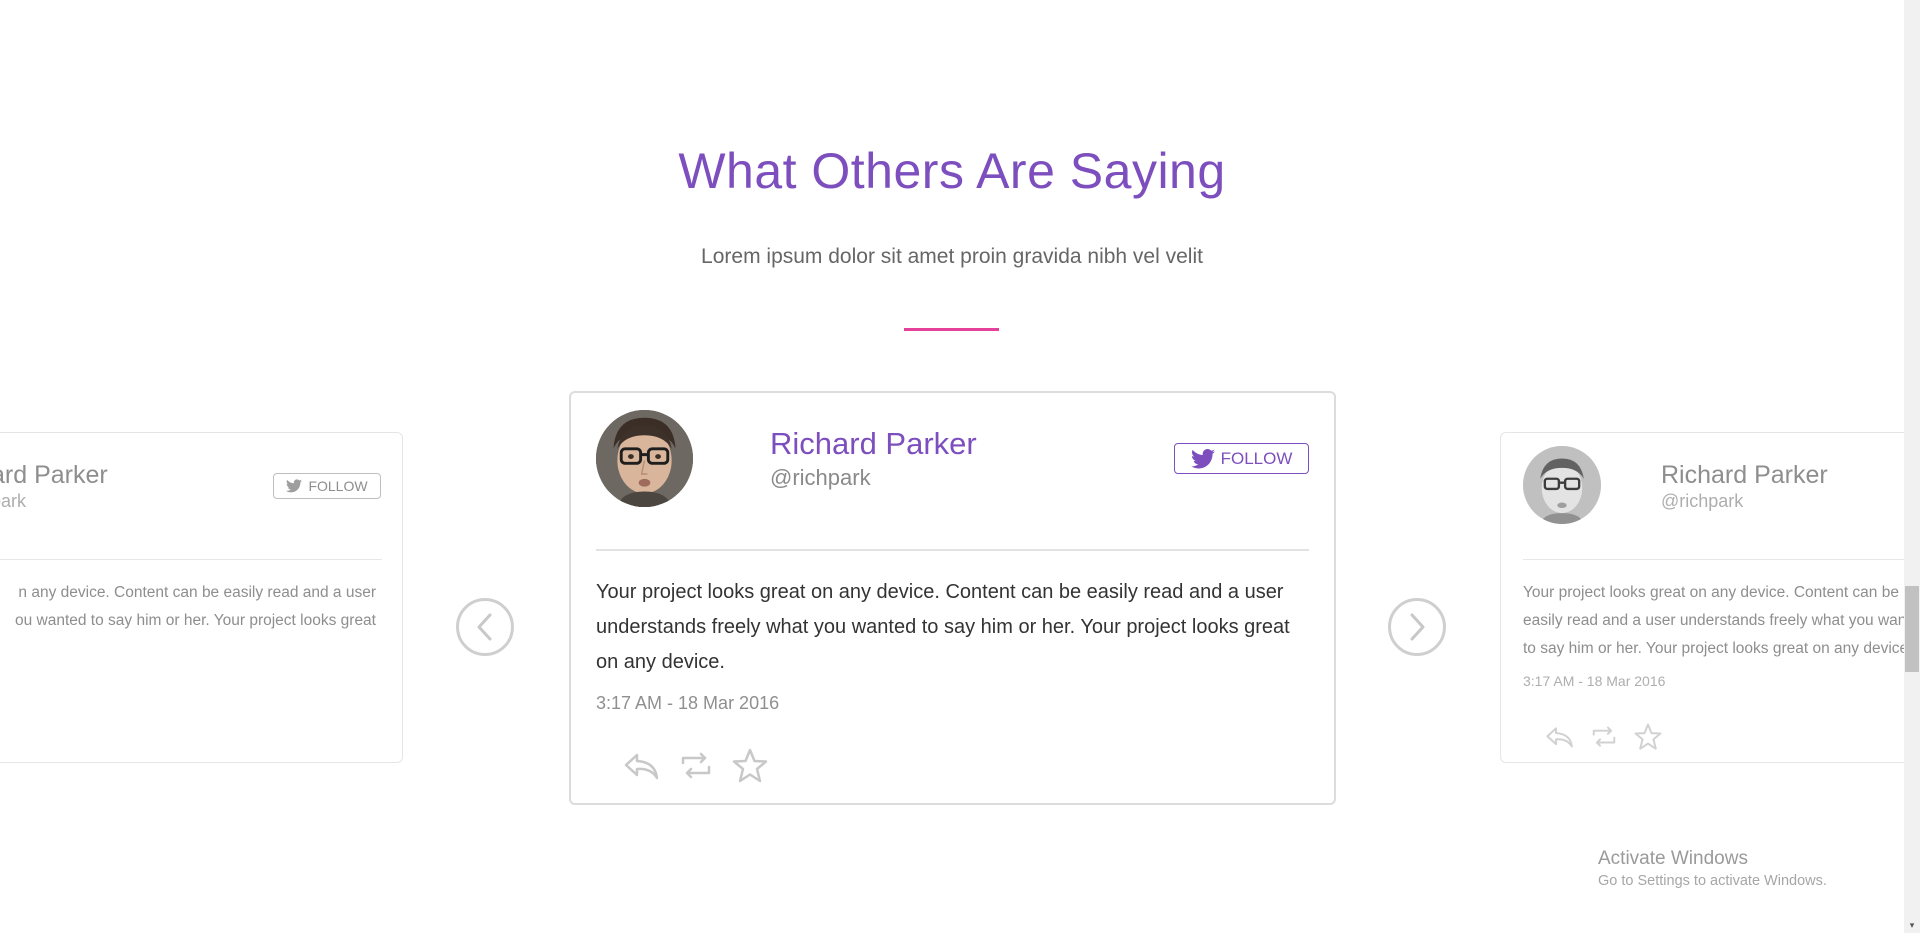 This screenshot has width=1920, height=933. Describe the element at coordinates (951, 329) in the screenshot. I see `section-divider` at that location.